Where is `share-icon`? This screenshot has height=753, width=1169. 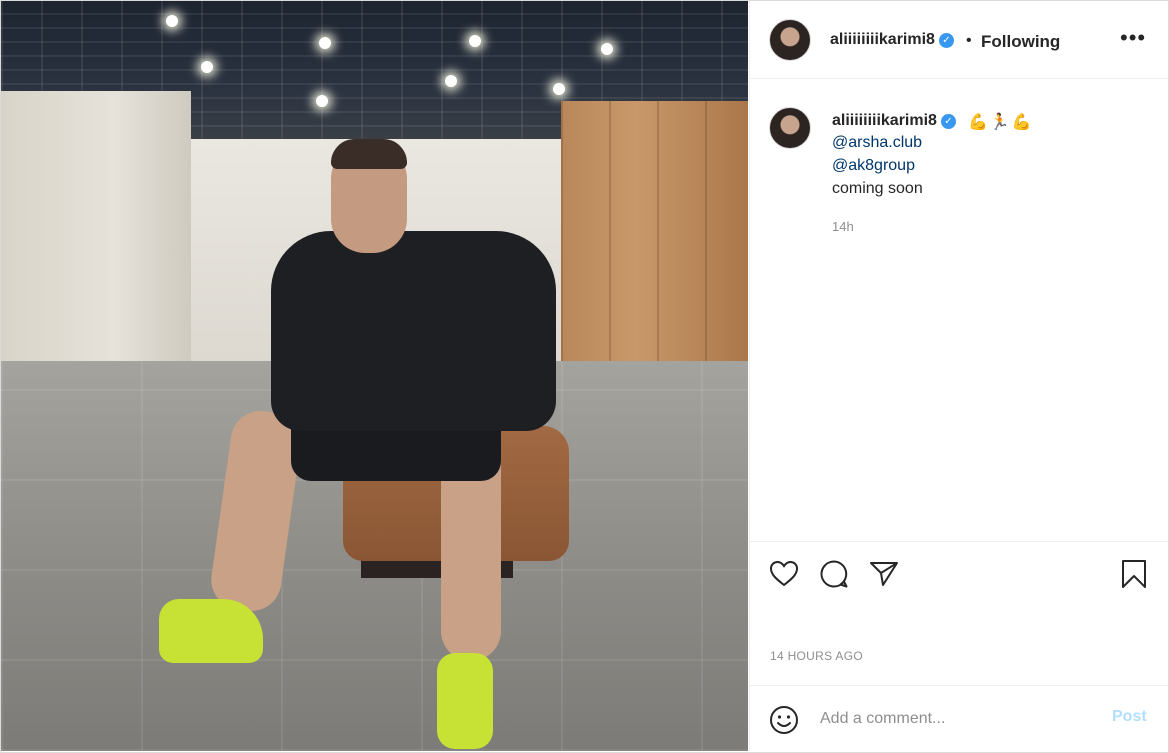 share-icon is located at coordinates (884, 574).